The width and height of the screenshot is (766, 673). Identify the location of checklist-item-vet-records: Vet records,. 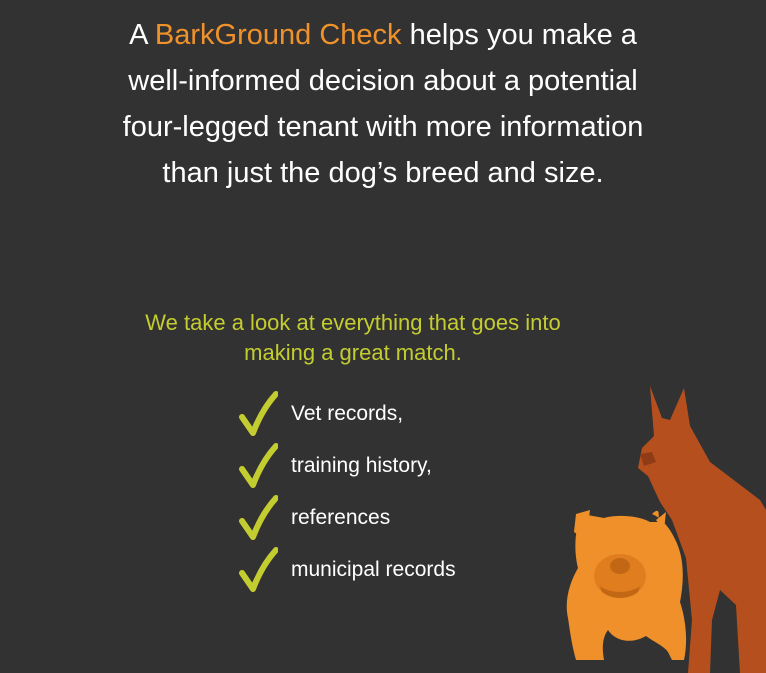
(347, 414).